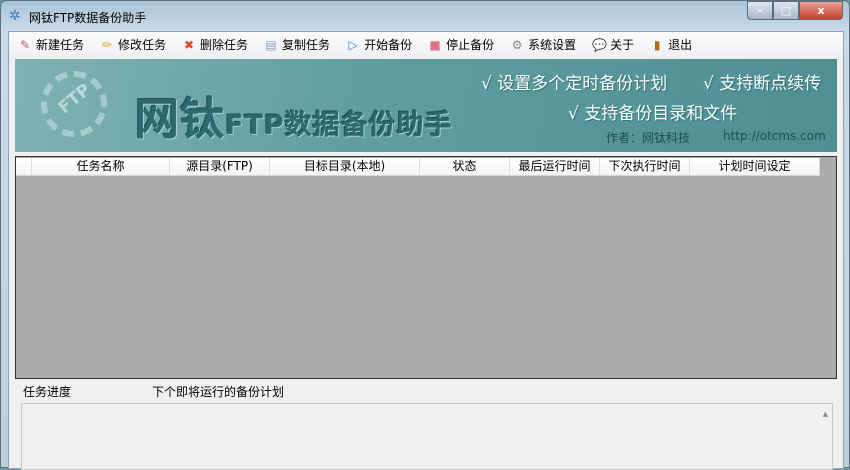  What do you see at coordinates (101, 166) in the screenshot?
I see `column-header: 任务名称` at bounding box center [101, 166].